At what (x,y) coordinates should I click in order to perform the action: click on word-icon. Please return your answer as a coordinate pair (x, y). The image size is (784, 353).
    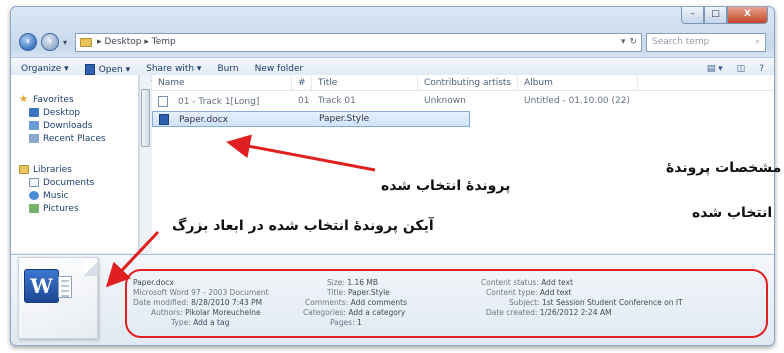
    Looking at the image, I should click on (89, 69).